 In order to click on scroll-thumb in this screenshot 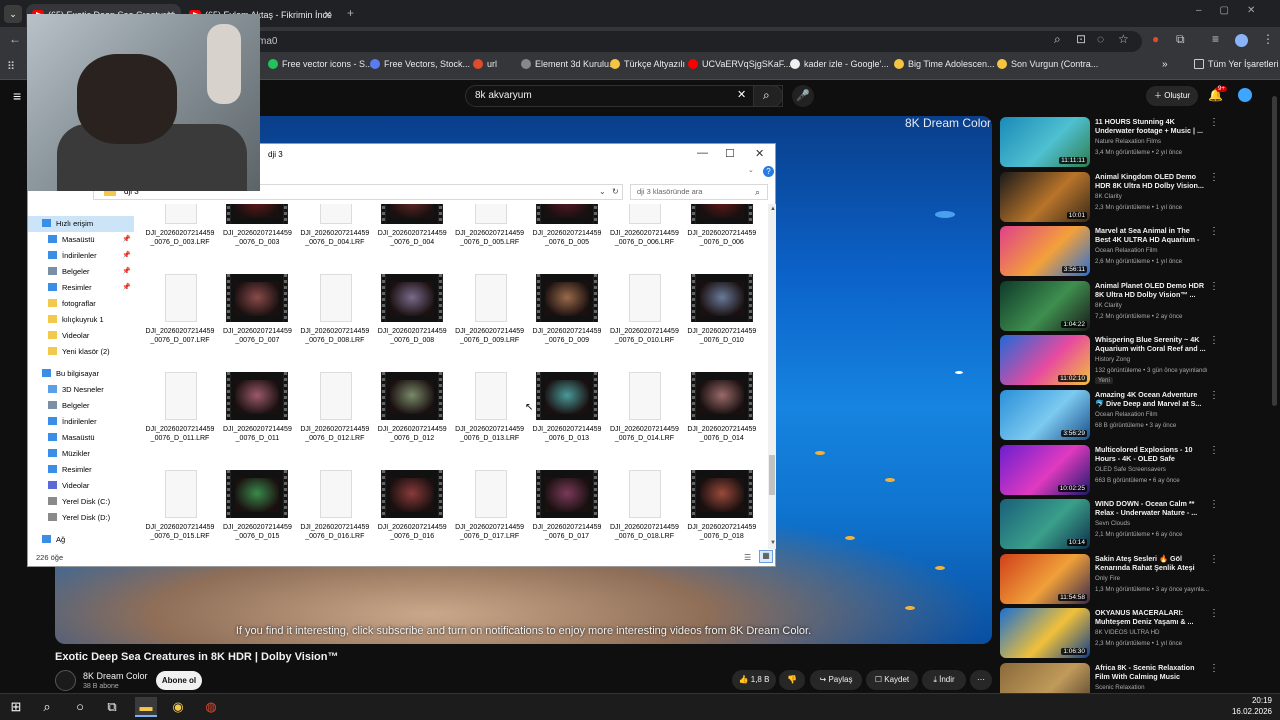, I will do `click(772, 475)`.